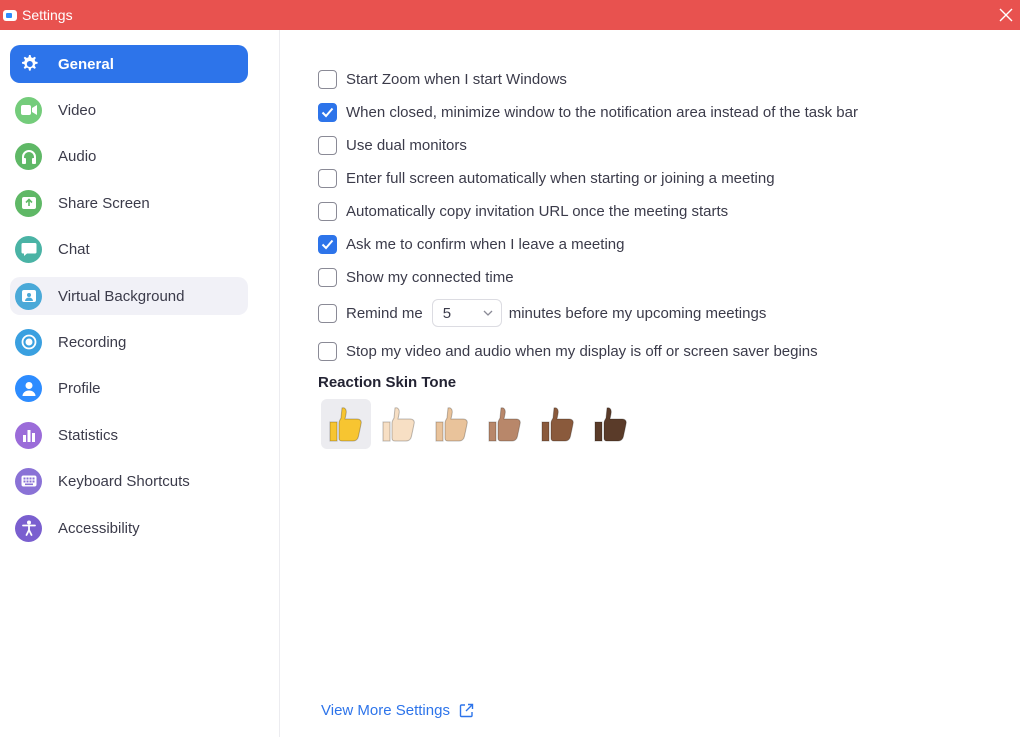 The width and height of the screenshot is (1024, 737). Describe the element at coordinates (485, 244) in the screenshot. I see `option-label: Ask me to confirm when I leave a meeting` at that location.